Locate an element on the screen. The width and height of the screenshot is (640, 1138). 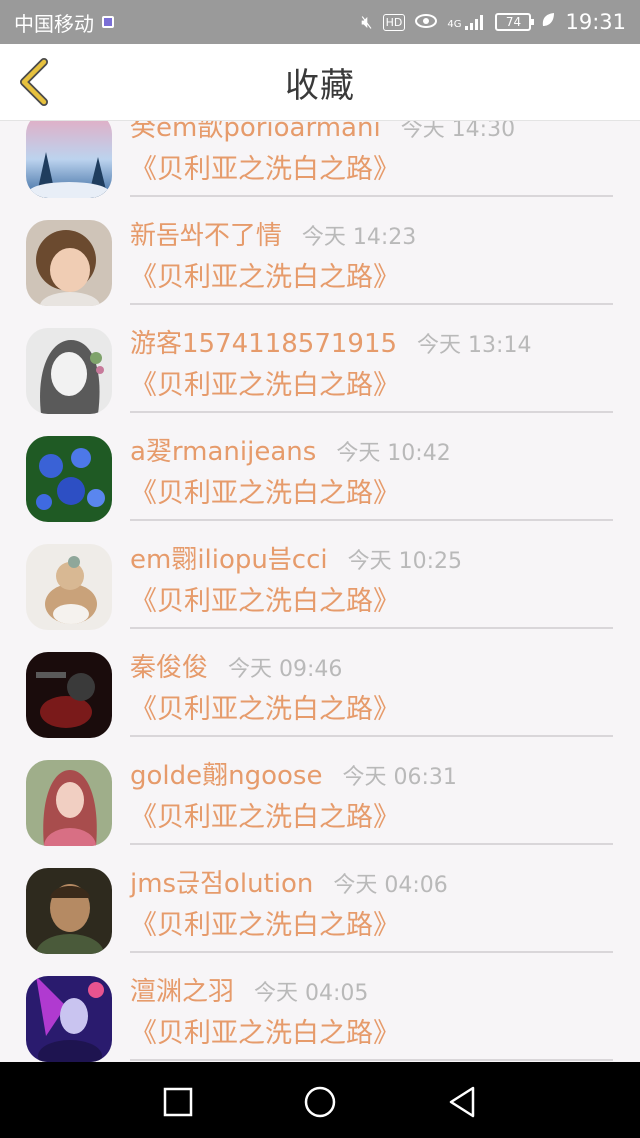
item-time: 今天 04:06 is located at coordinates (390, 885).